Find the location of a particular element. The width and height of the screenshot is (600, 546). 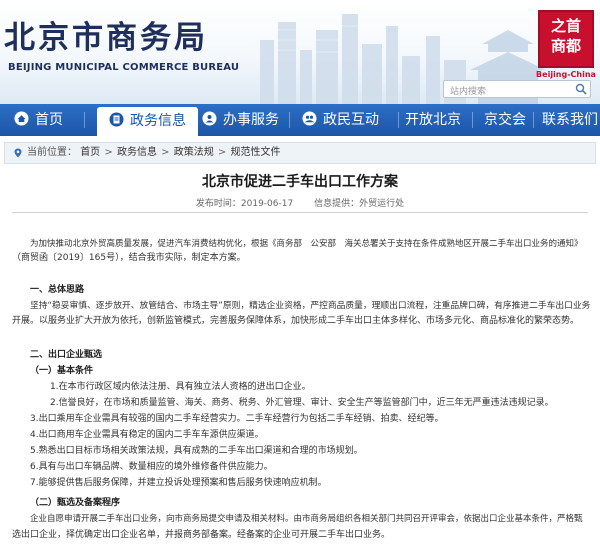

seal-text-bottom: 商都 is located at coordinates (565, 46).